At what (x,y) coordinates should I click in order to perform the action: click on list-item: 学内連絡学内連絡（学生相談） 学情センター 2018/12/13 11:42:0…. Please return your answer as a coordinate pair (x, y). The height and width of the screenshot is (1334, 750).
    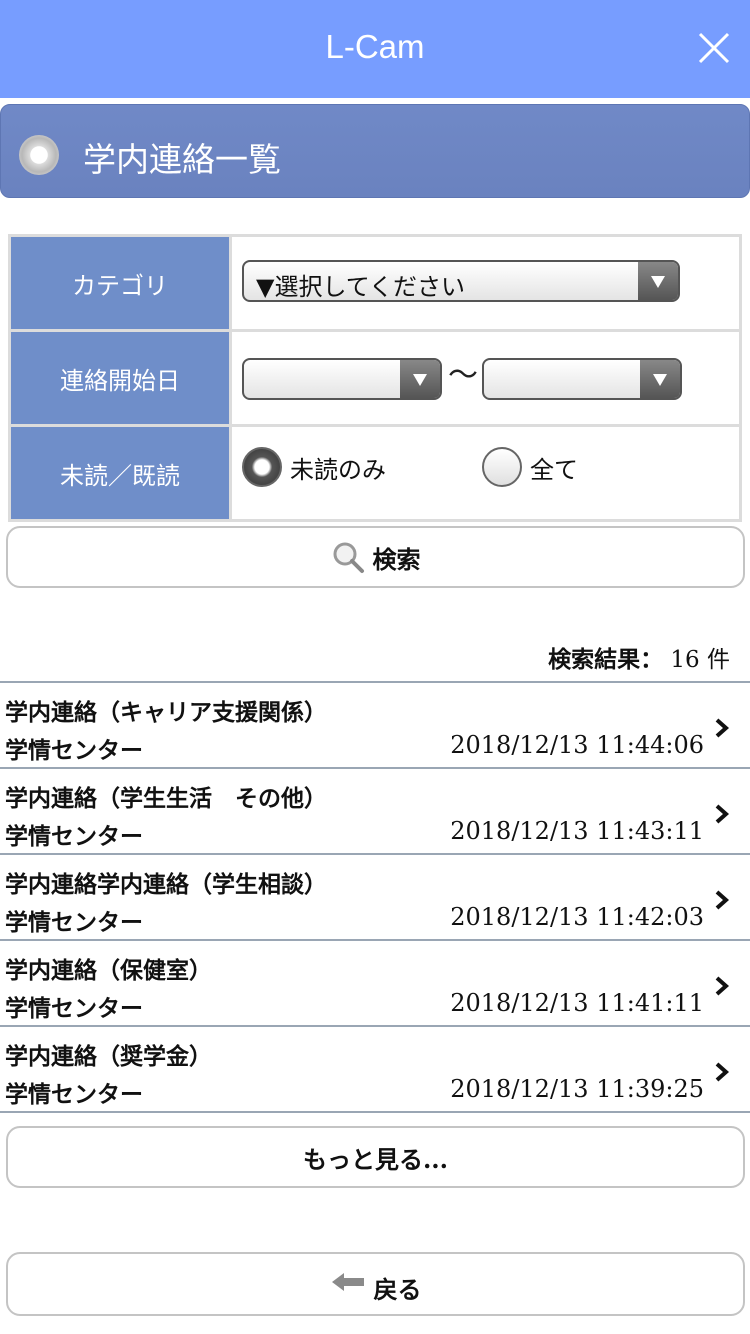
    Looking at the image, I should click on (375, 898).